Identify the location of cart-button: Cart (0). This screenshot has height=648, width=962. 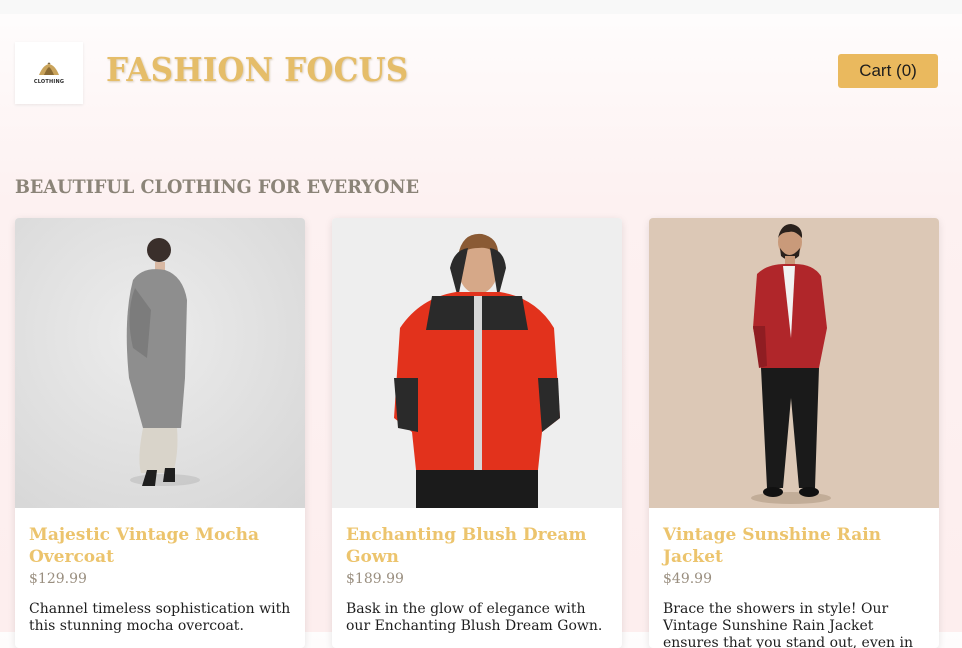
(888, 71).